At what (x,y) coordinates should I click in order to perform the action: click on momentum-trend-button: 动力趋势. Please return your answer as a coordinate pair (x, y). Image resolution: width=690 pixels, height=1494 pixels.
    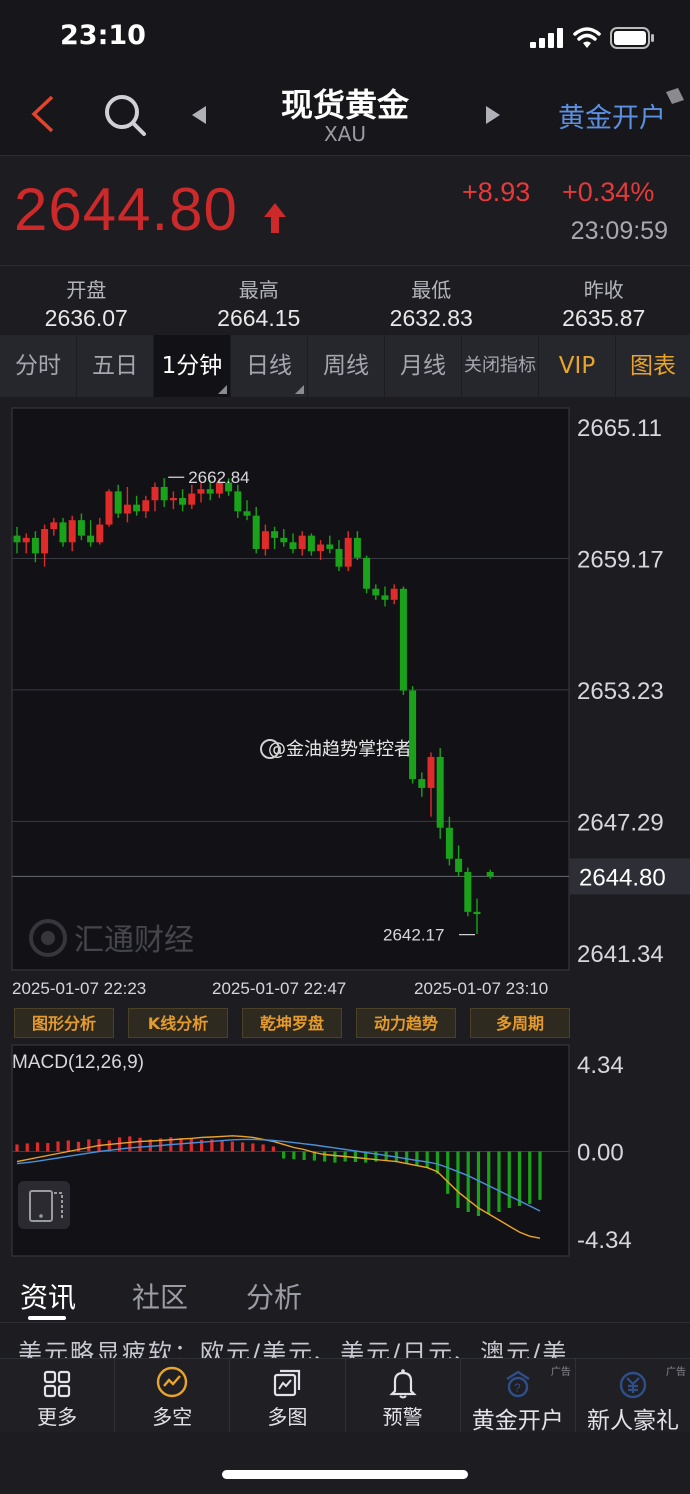
    Looking at the image, I should click on (406, 1023).